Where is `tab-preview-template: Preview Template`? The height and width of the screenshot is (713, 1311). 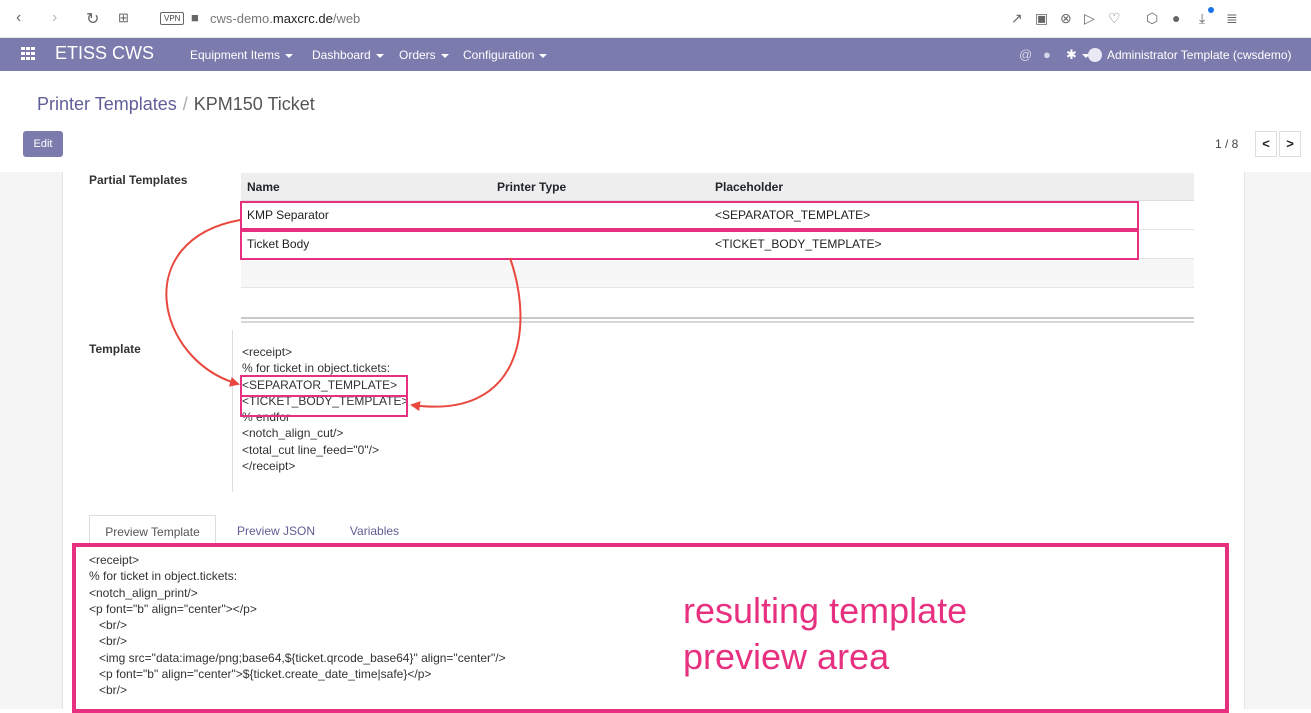
tab-preview-template: Preview Template is located at coordinates (152, 530).